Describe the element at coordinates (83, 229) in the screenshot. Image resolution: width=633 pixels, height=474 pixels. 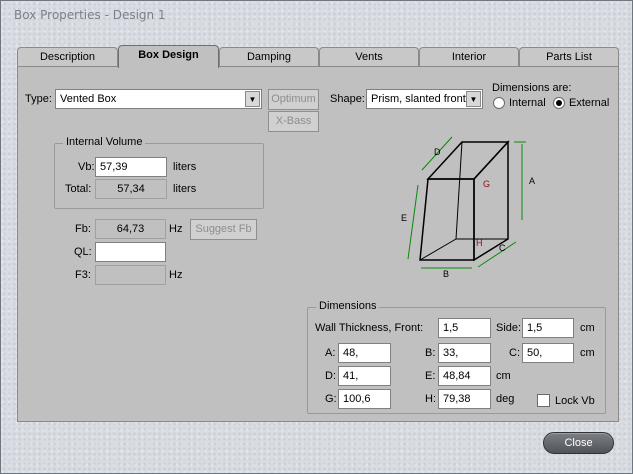
I see `fb-label: Fb:` at that location.